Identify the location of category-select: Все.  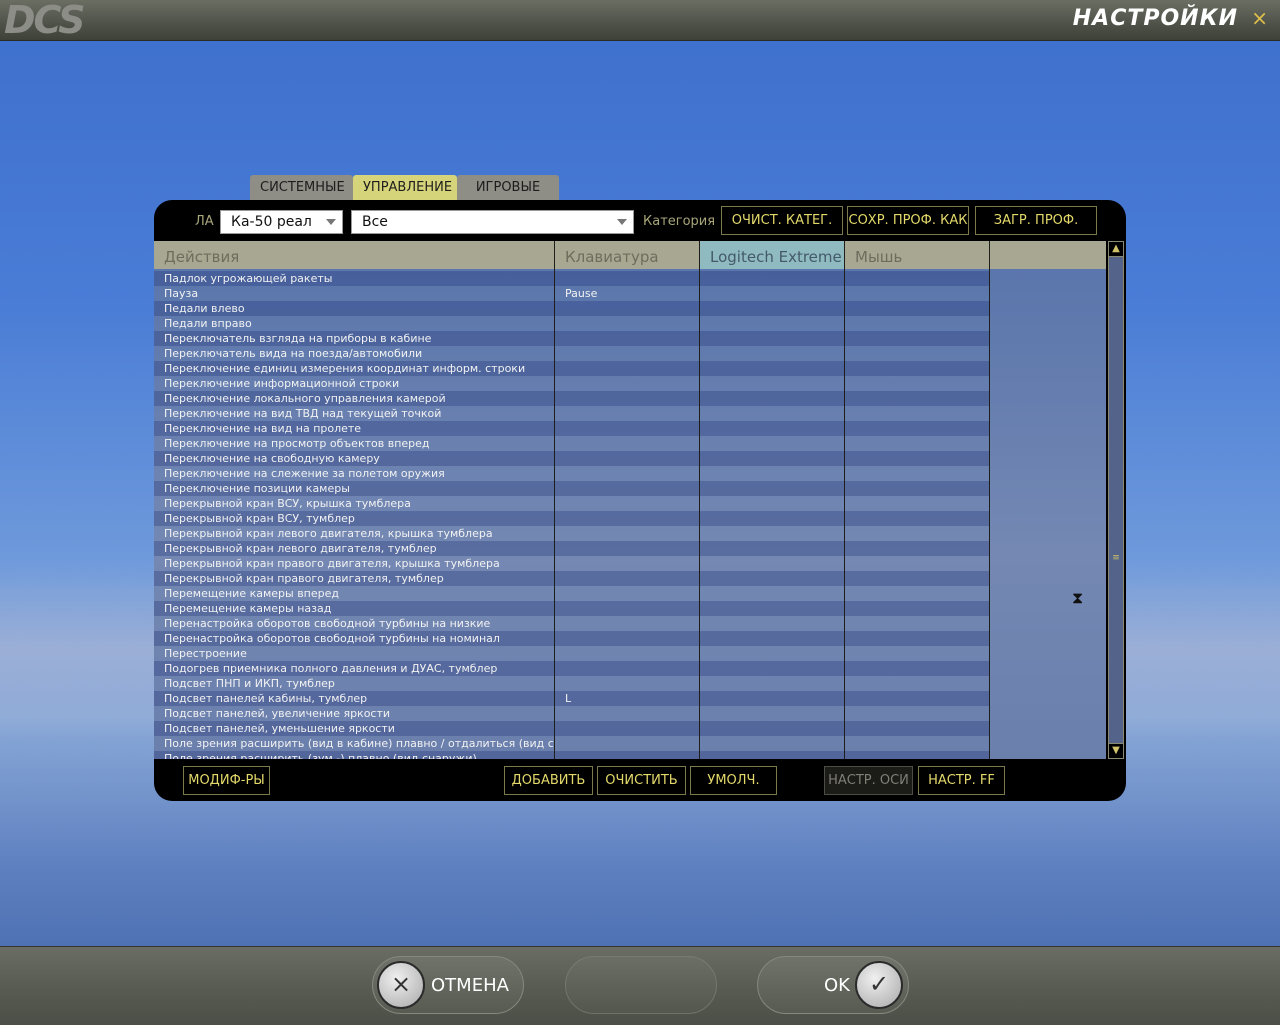
(492, 222).